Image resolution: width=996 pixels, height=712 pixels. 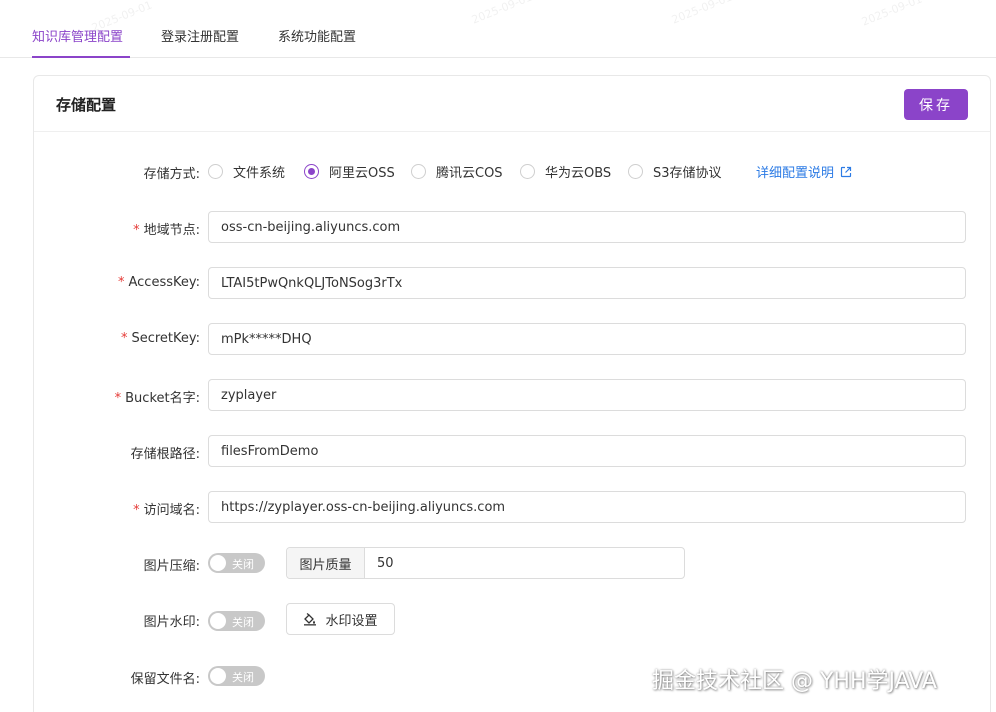 I want to click on paint-bucket-icon, so click(x=310, y=619).